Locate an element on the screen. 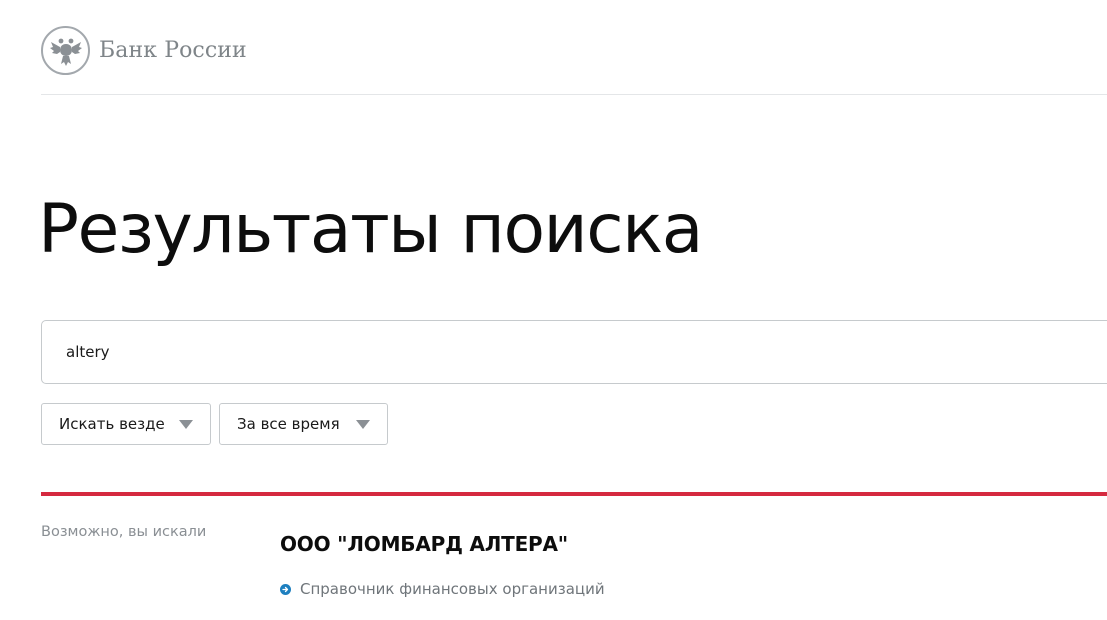 The image size is (1107, 620). arrow-right-icon is located at coordinates (285, 589).